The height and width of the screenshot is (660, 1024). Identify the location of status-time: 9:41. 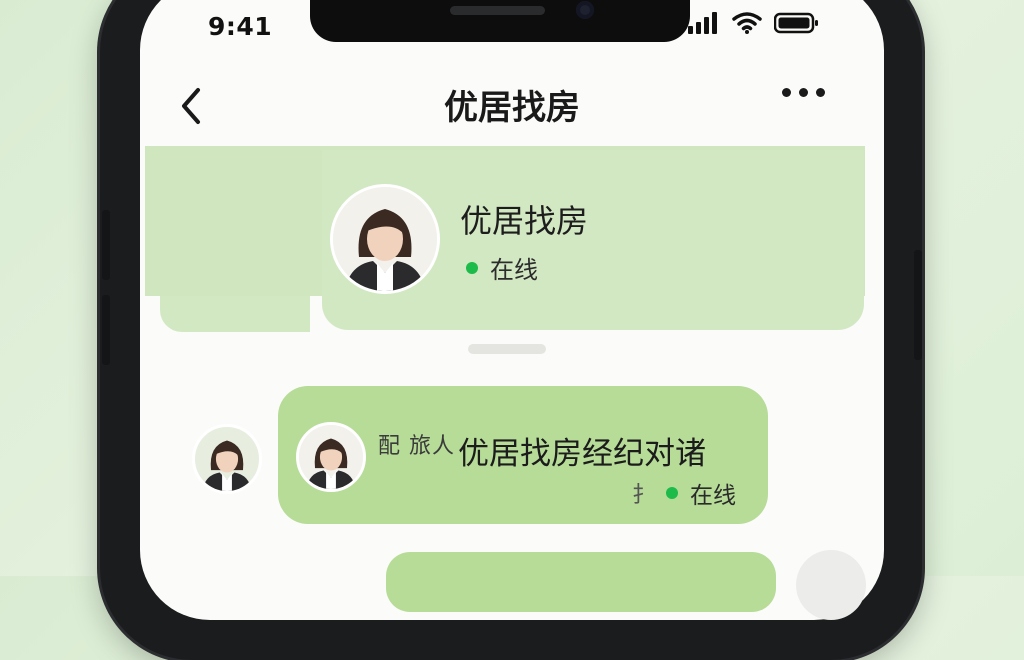
(240, 26).